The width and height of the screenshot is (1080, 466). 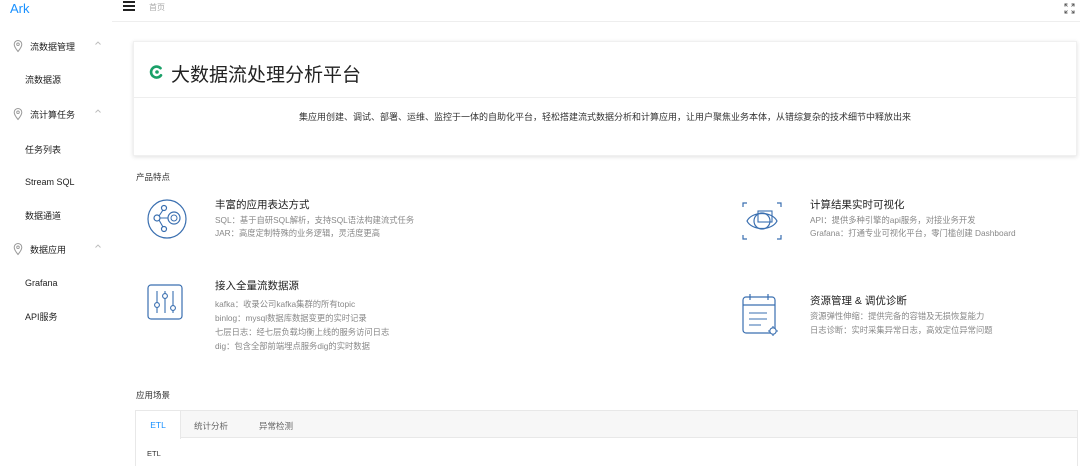 What do you see at coordinates (1069, 8) in the screenshot?
I see `fullscreen-icon` at bounding box center [1069, 8].